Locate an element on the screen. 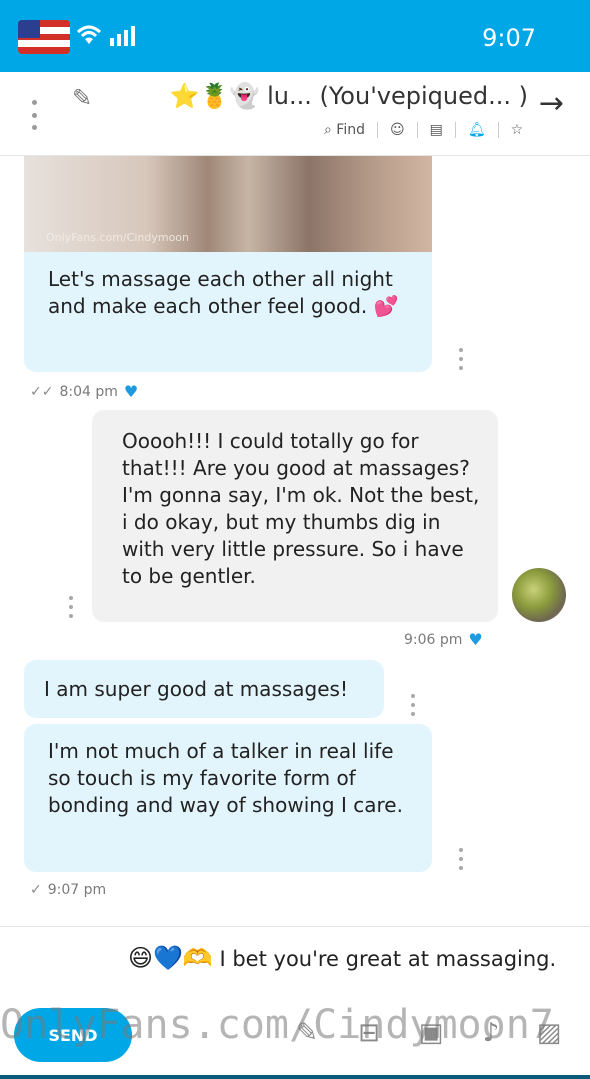 The width and height of the screenshot is (590, 1079). signal-icon is located at coordinates (123, 38).